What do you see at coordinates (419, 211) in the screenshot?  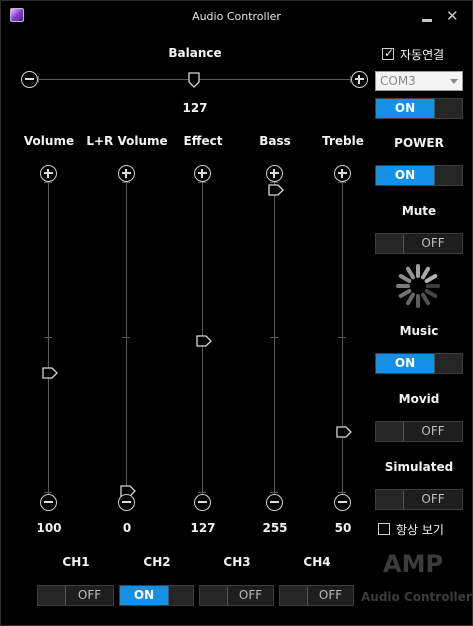 I see `mute-label: Mute` at bounding box center [419, 211].